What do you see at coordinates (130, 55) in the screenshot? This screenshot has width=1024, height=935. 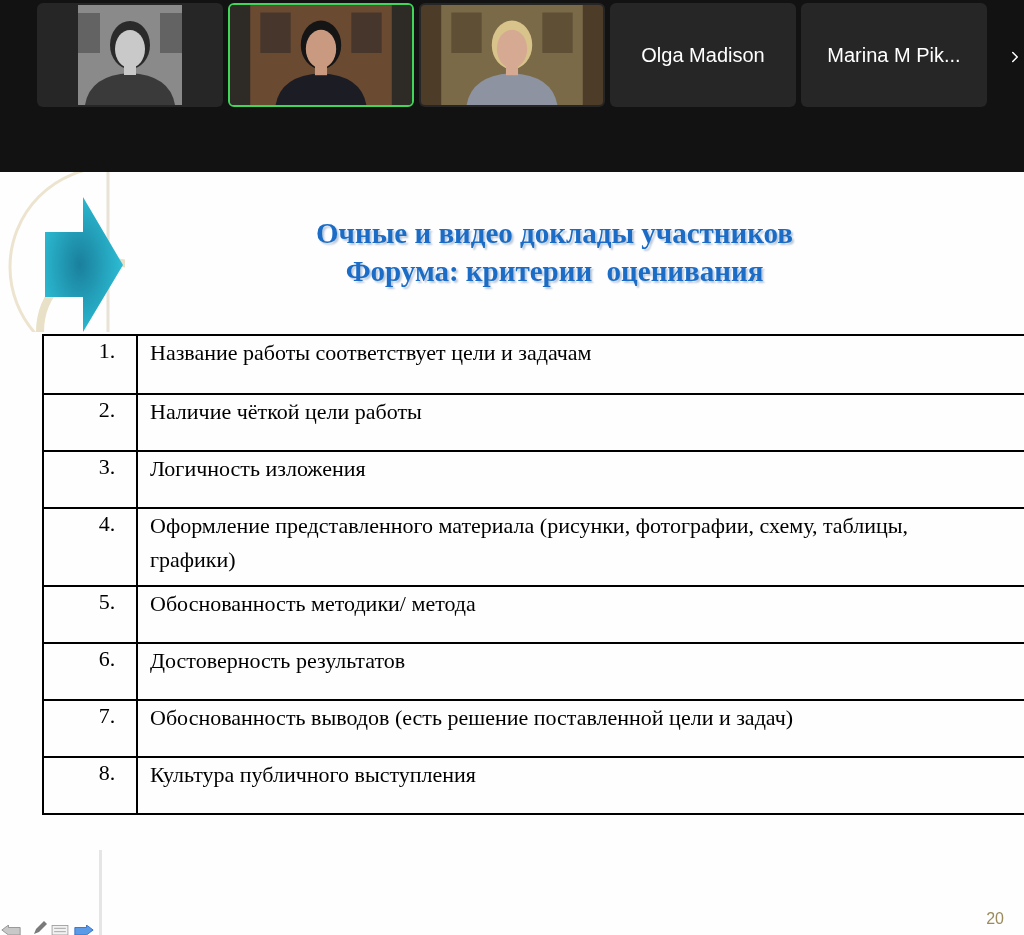 I see `participant-tile` at bounding box center [130, 55].